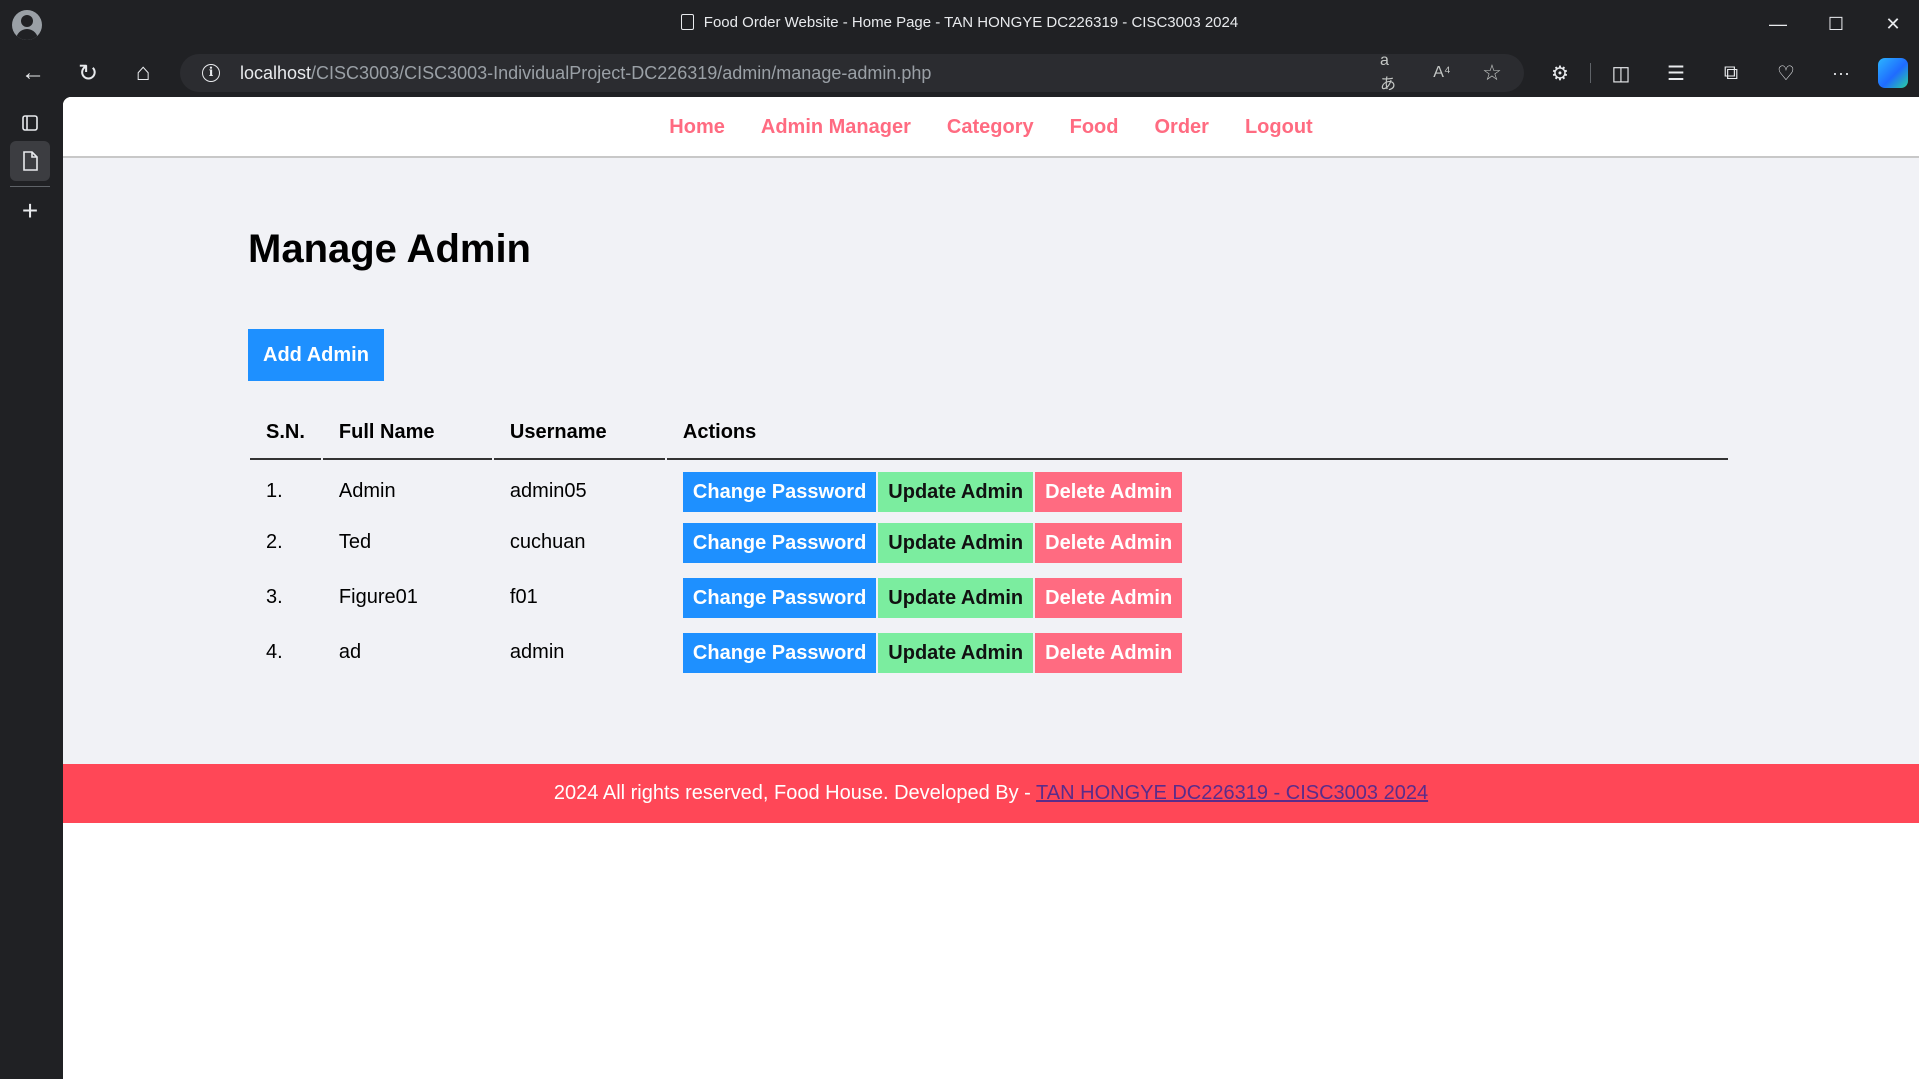  I want to click on nav-item-category: Category, so click(990, 127).